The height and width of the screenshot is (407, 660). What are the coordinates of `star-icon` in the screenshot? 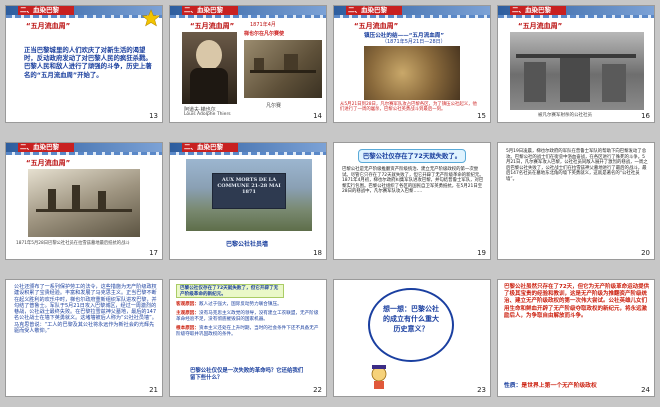 It's located at (151, 18).